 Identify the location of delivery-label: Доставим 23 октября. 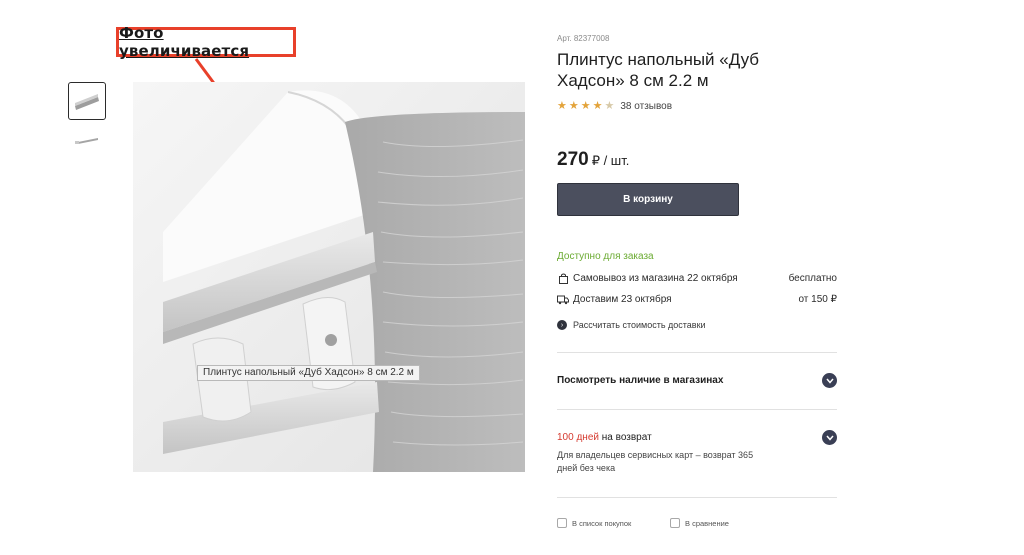
(622, 299).